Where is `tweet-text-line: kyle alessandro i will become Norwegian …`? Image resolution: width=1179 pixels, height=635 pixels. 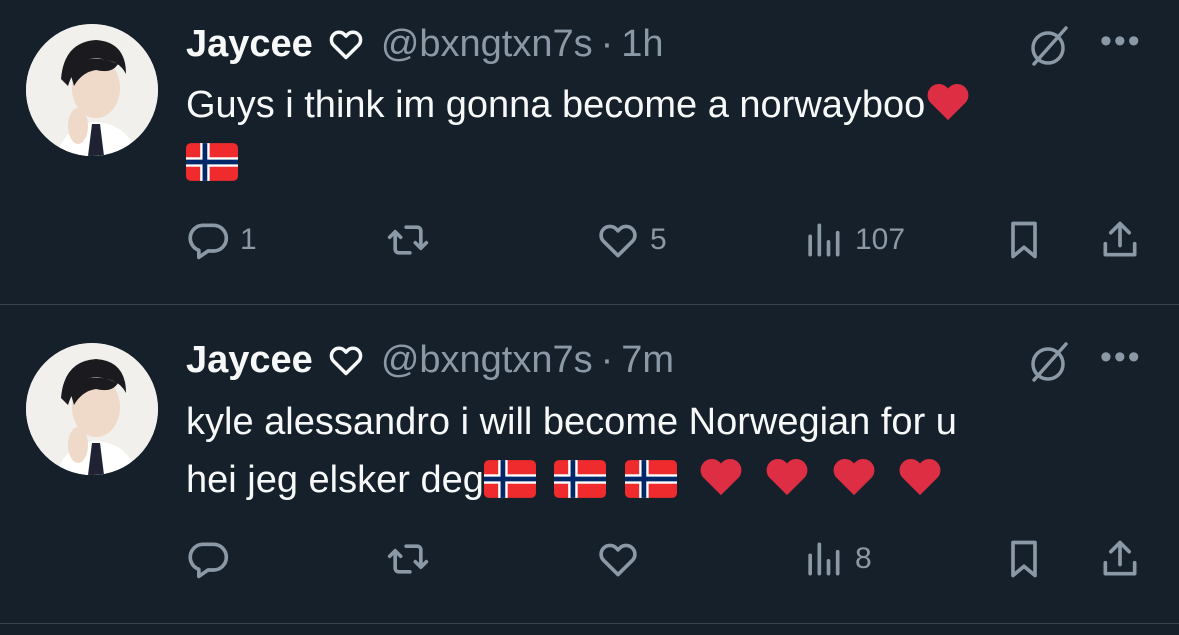 tweet-text-line: kyle alessandro i will become Norwegian … is located at coordinates (571, 422).